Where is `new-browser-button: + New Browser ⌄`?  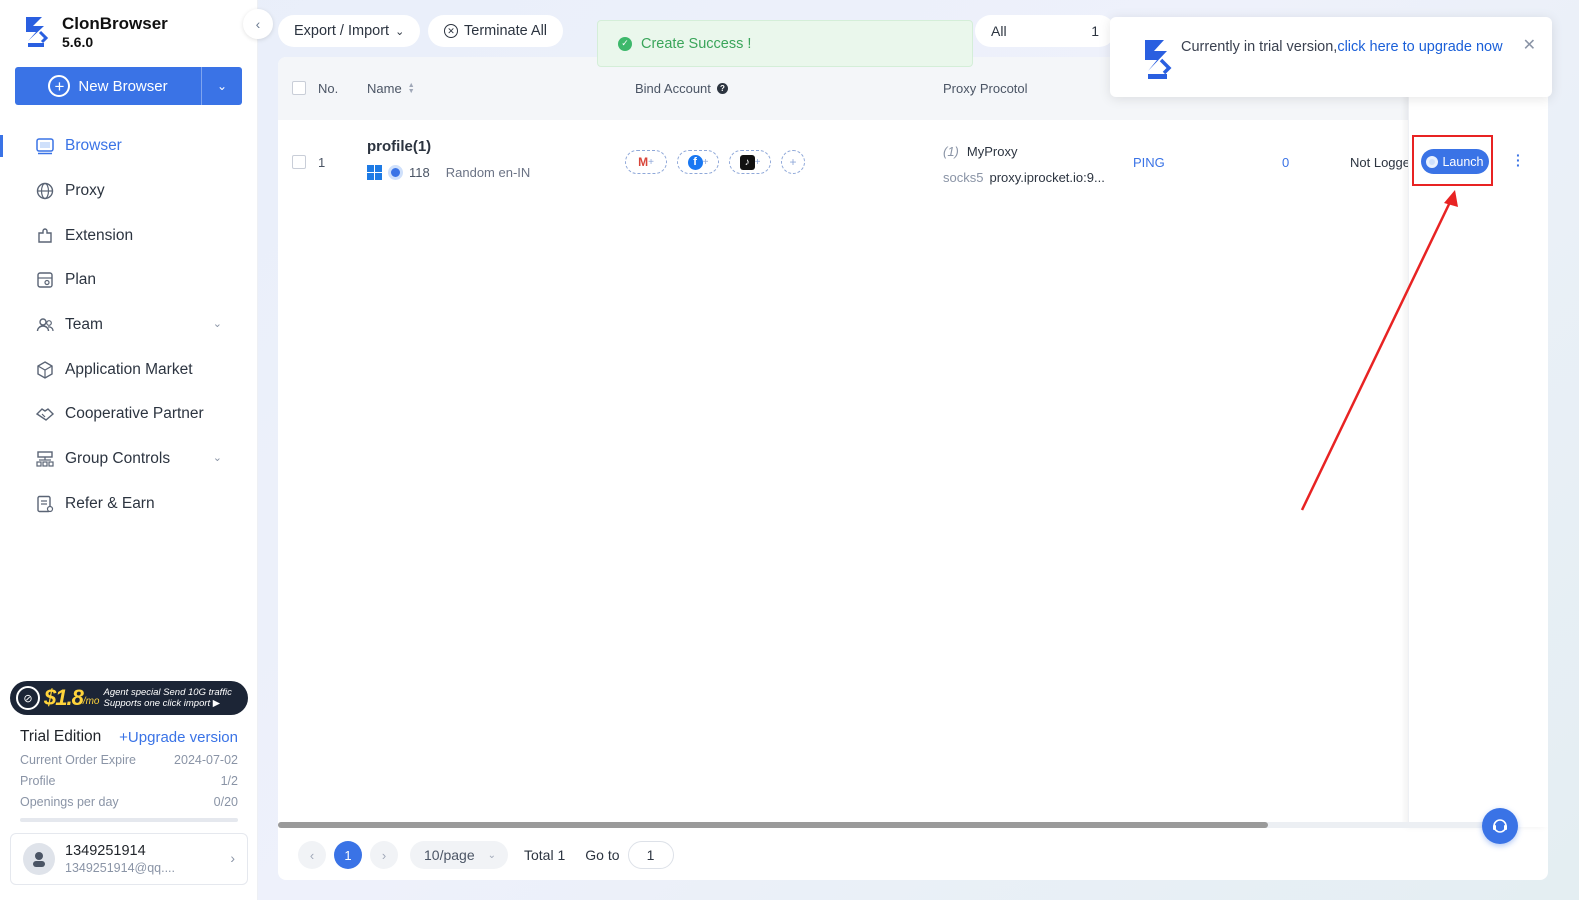 new-browser-button: + New Browser ⌄ is located at coordinates (128, 86).